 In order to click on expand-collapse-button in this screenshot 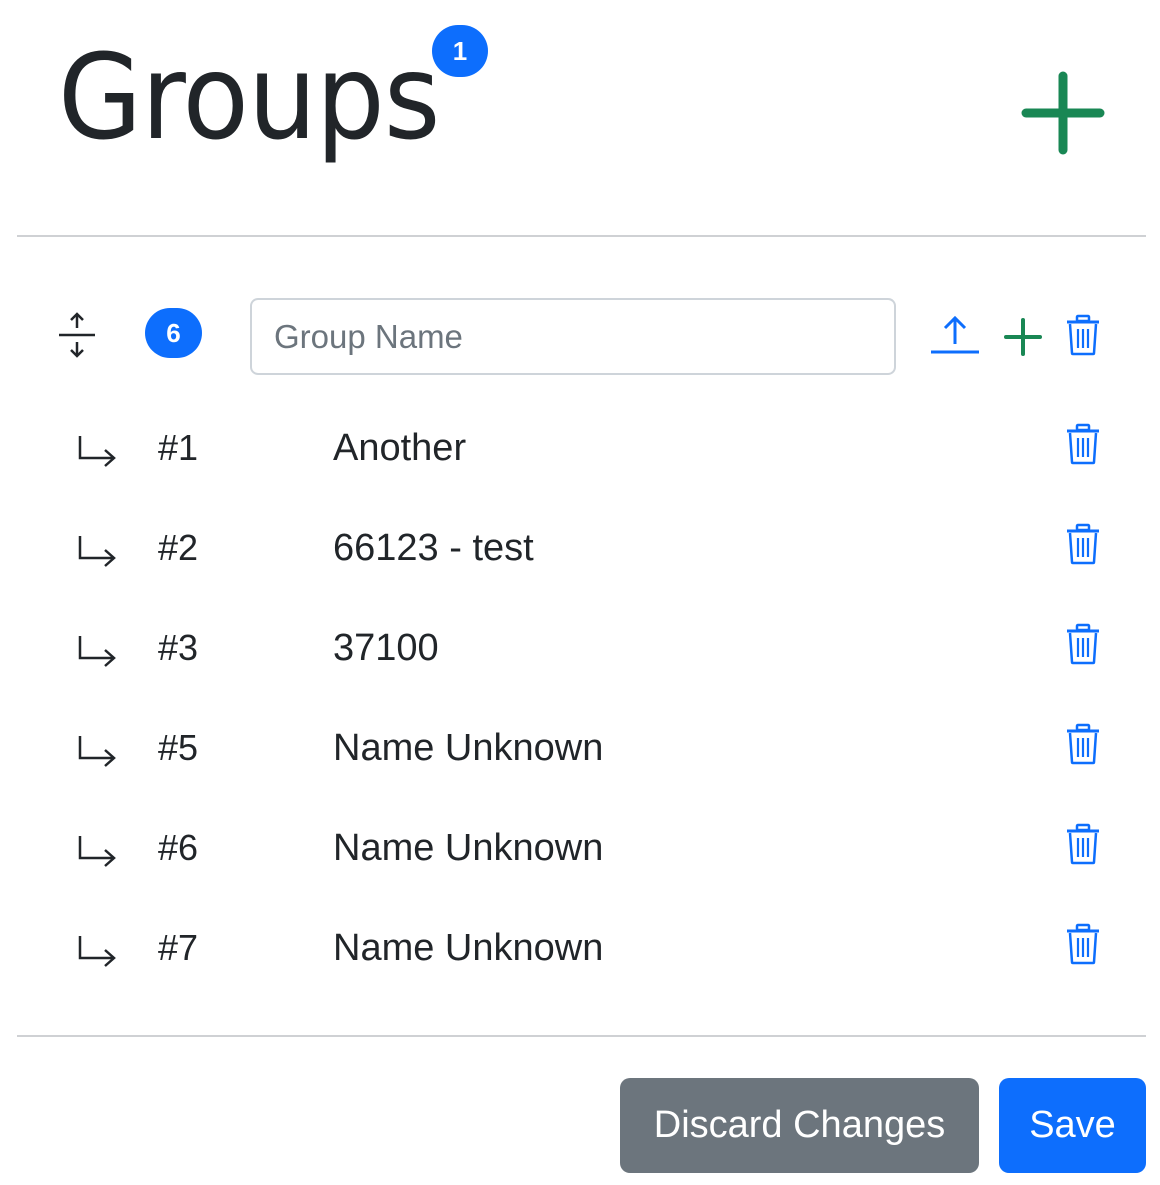, I will do `click(77, 335)`.